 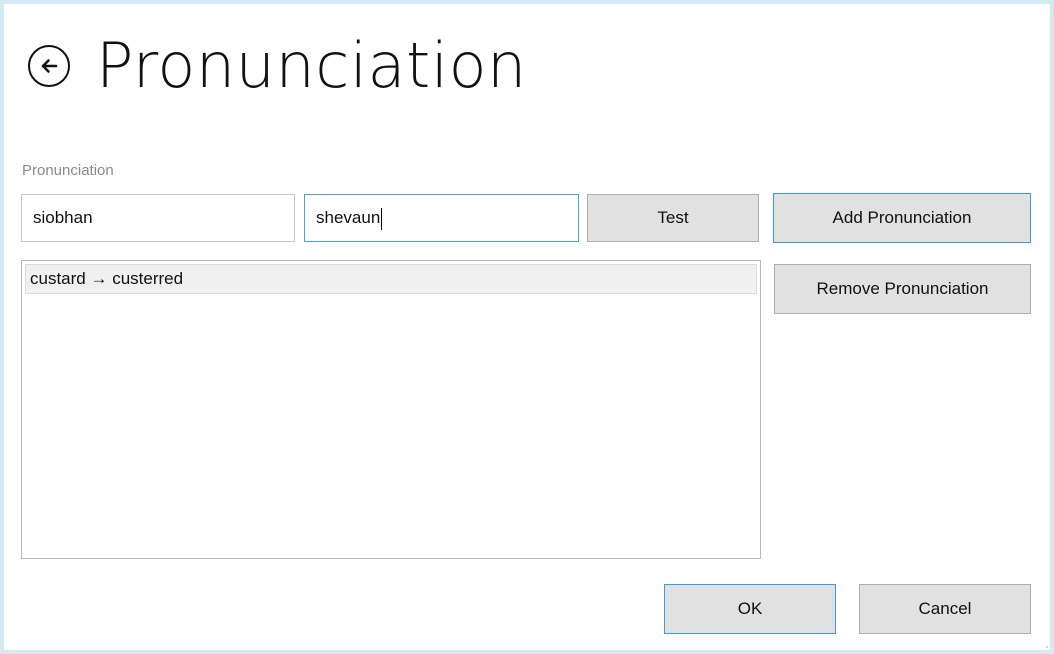 What do you see at coordinates (311, 65) in the screenshot?
I see `page-title: Pronunciation` at bounding box center [311, 65].